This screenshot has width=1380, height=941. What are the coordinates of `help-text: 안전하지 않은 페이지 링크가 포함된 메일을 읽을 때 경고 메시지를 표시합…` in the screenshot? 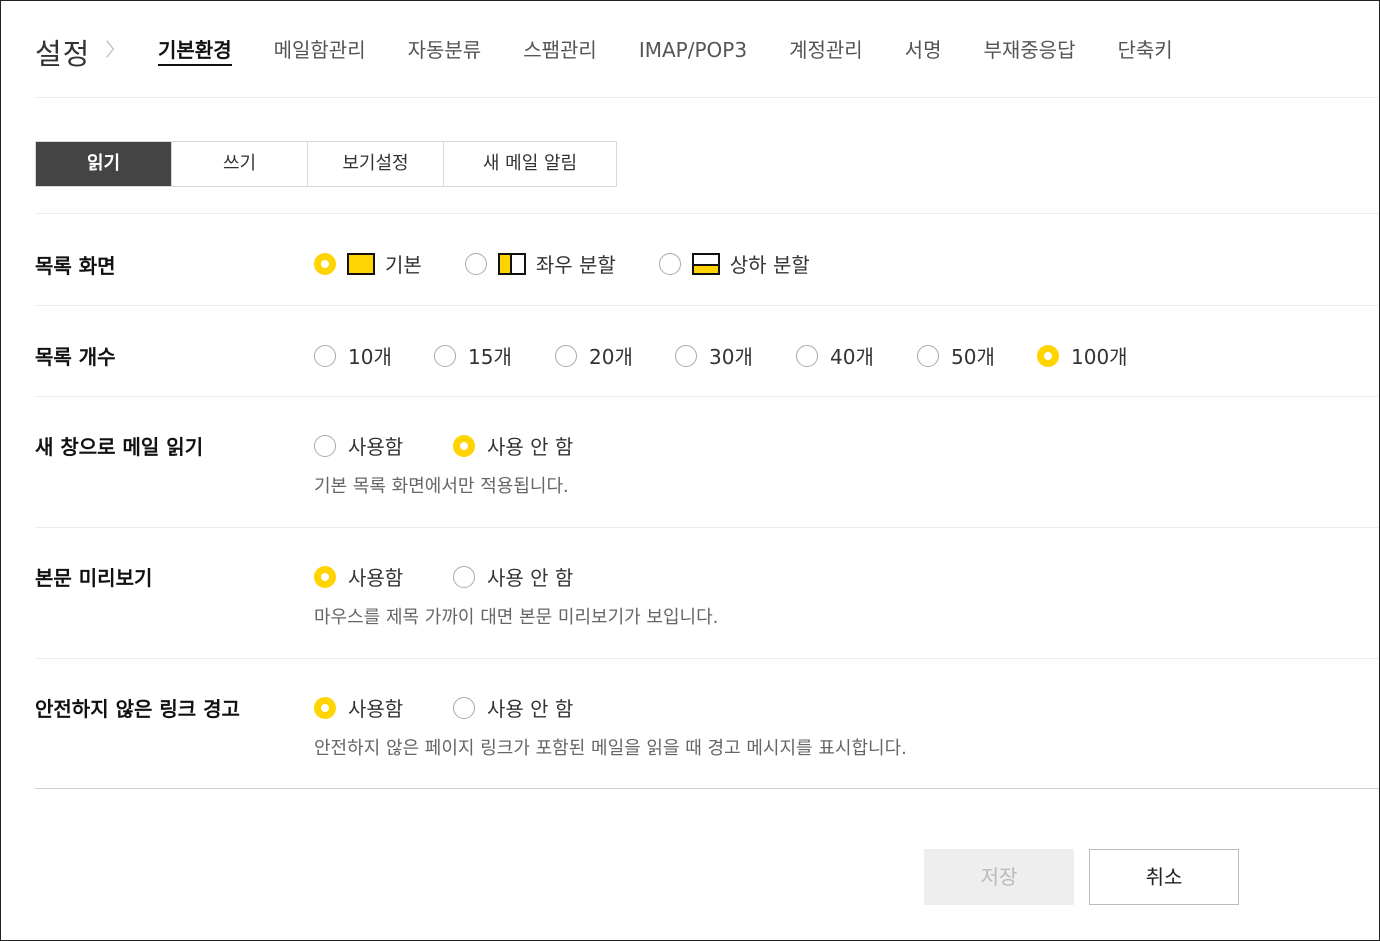 It's located at (610, 748).